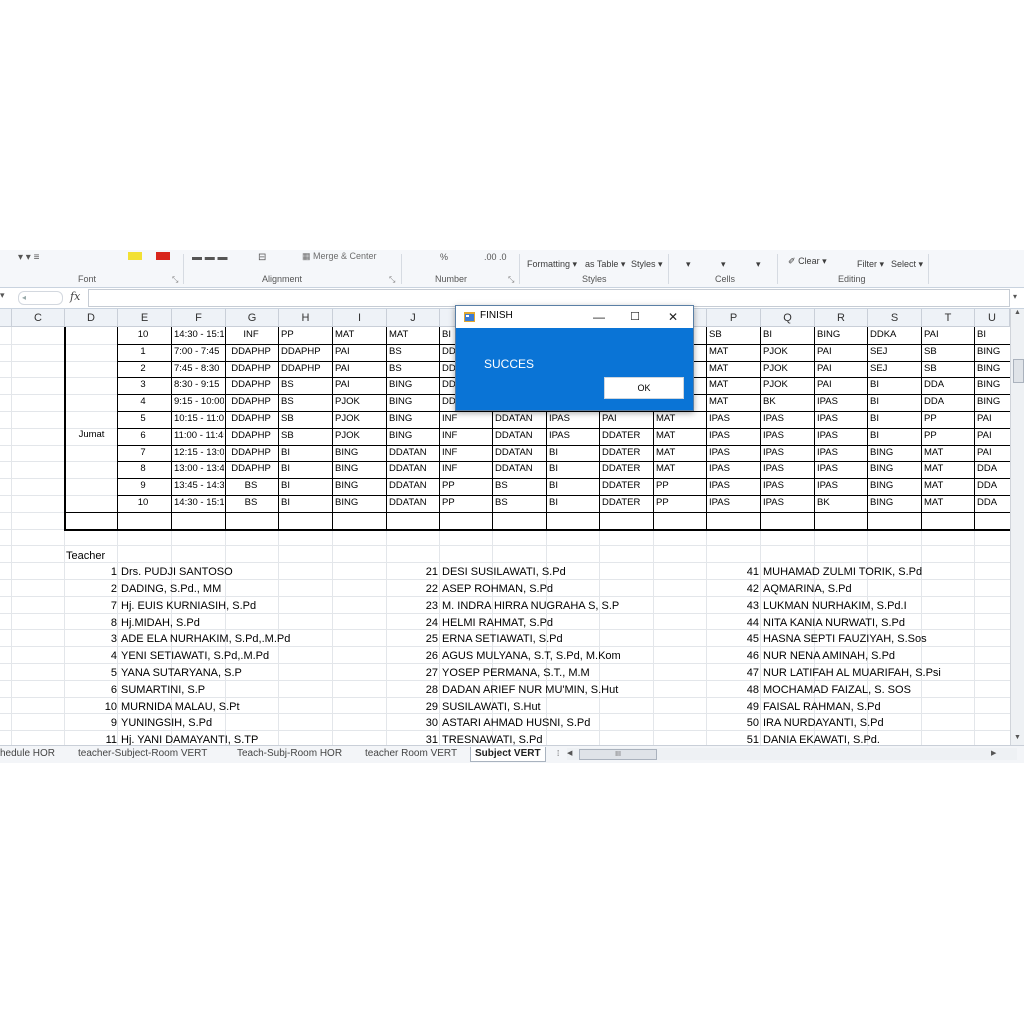  Describe the element at coordinates (102, 623) in the screenshot. I see `teacher-number: 8` at that location.